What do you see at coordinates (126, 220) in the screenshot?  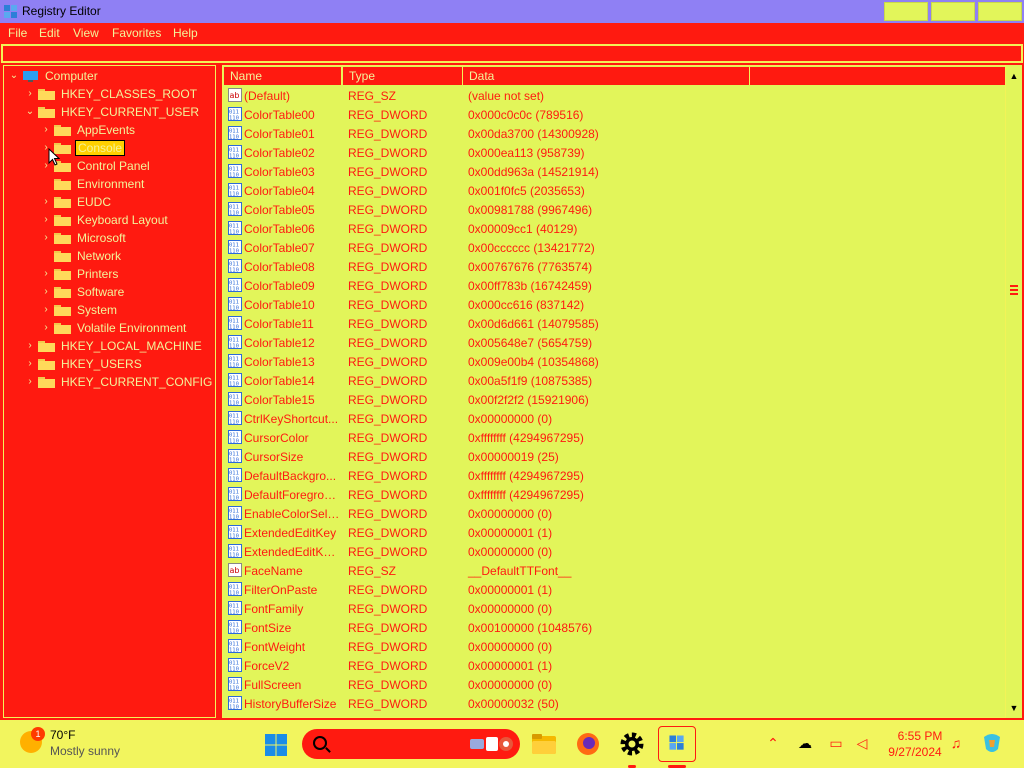 I see `tree-node-keyboard-layout: › Keyboard Layout` at bounding box center [126, 220].